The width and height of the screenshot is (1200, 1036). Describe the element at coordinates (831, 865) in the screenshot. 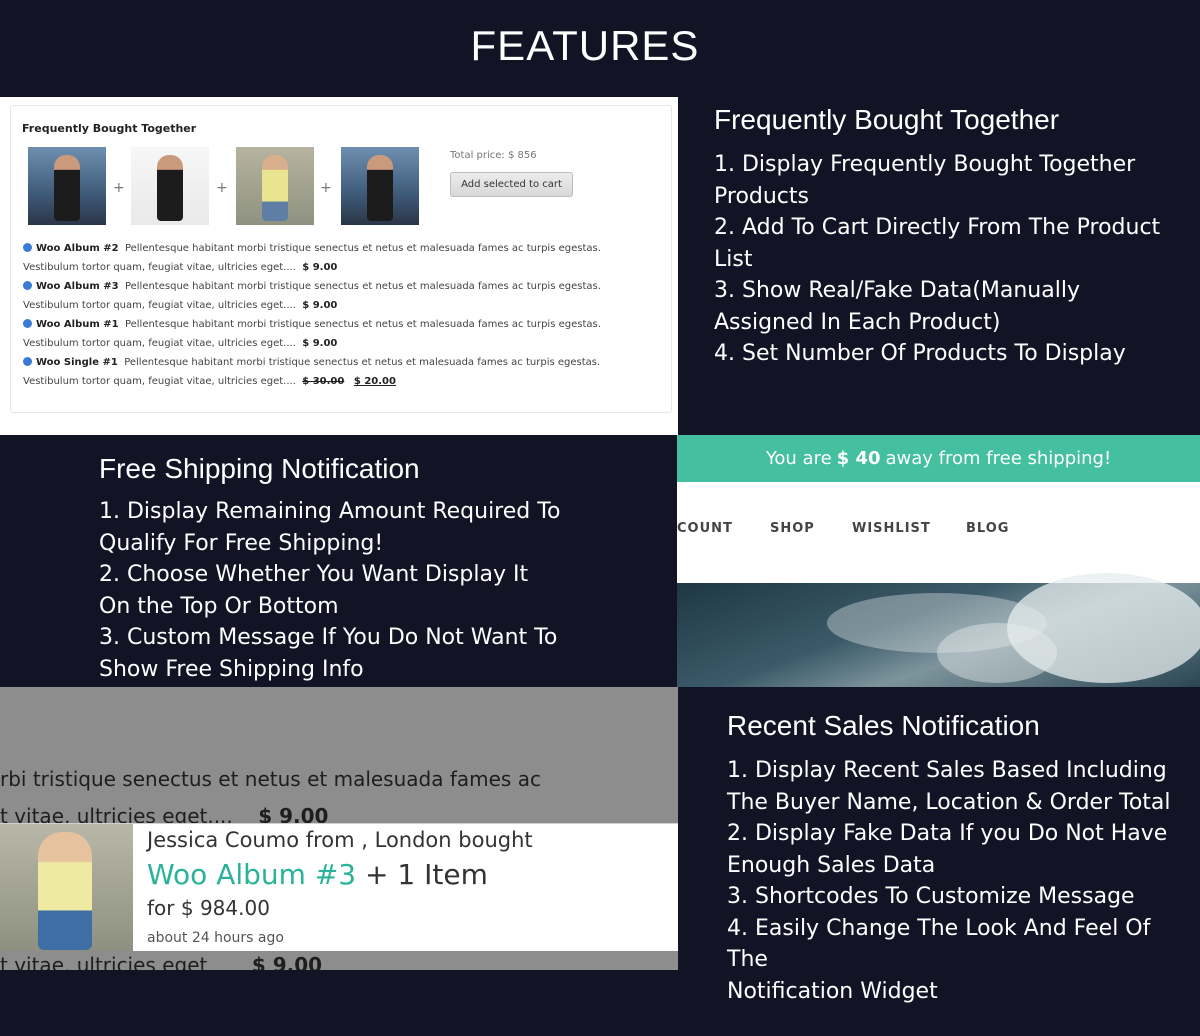

I see `feature-line: Enough Sales Data` at that location.